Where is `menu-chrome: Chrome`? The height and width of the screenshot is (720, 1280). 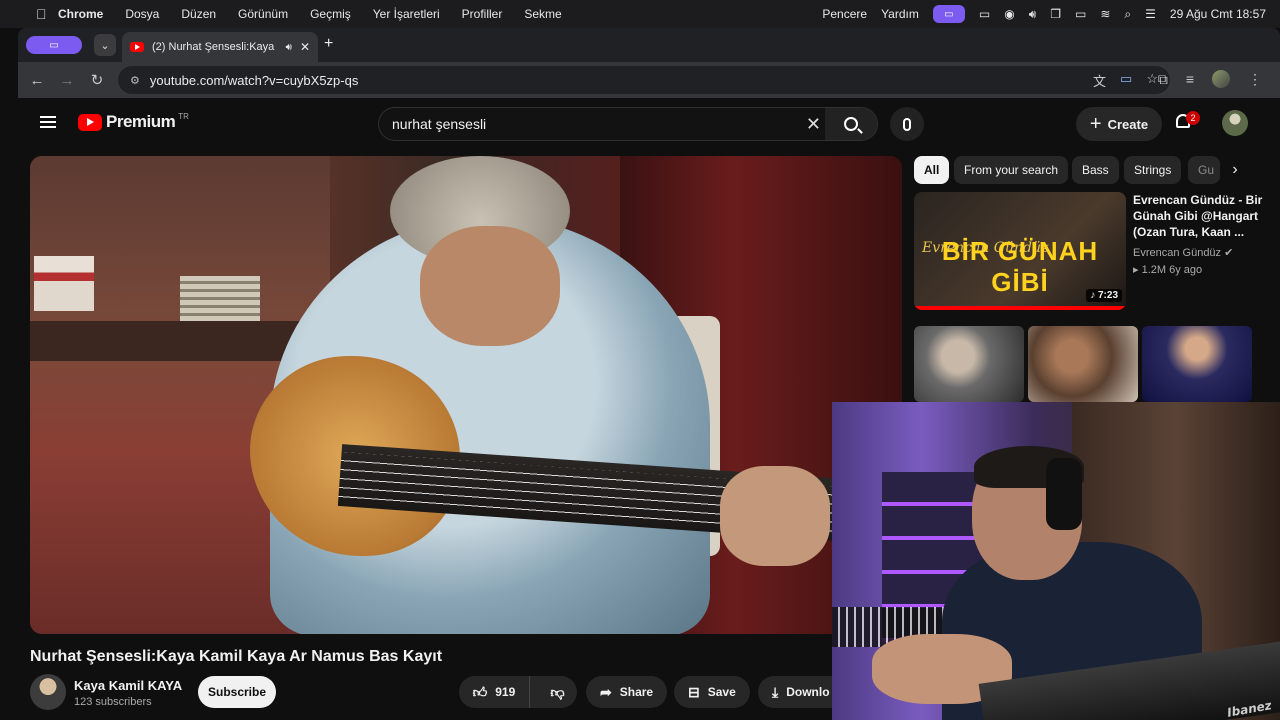
menu-chrome: Chrome is located at coordinates (80, 14).